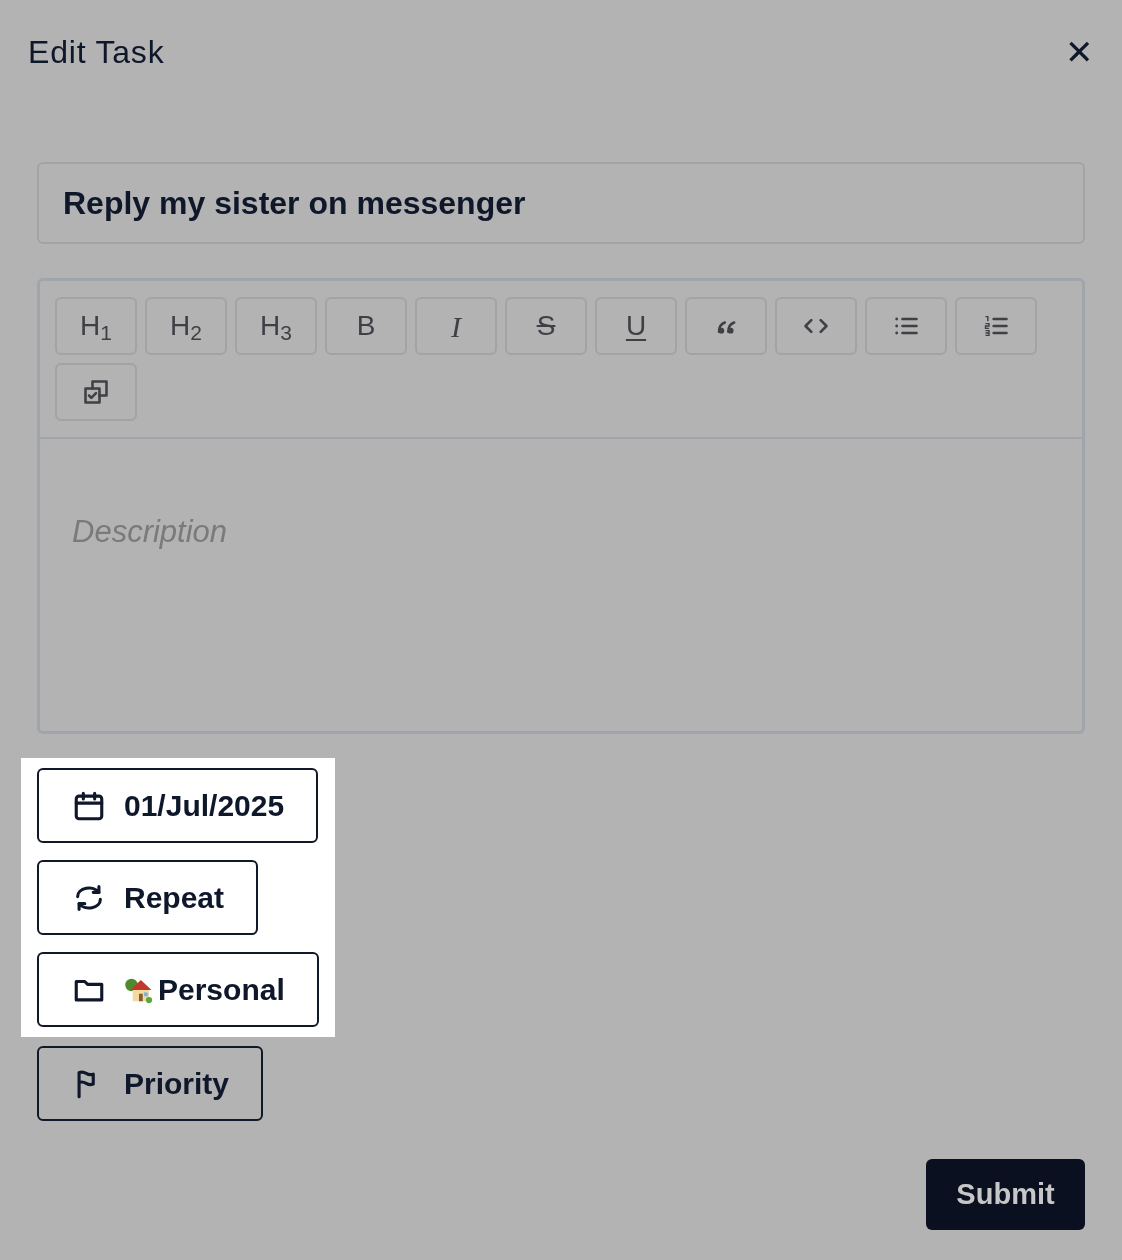  Describe the element at coordinates (1079, 52) in the screenshot. I see `close-button: ✕` at that location.